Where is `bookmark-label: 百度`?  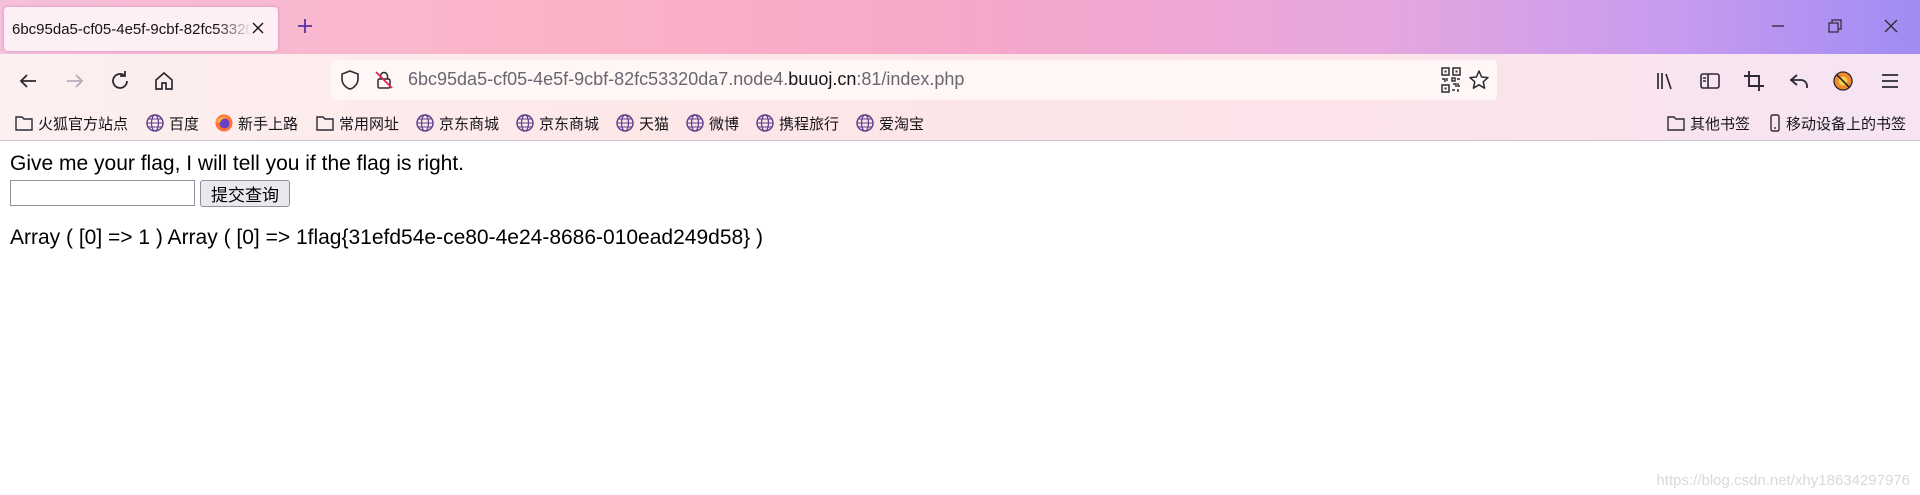
bookmark-label: 百度 is located at coordinates (184, 124).